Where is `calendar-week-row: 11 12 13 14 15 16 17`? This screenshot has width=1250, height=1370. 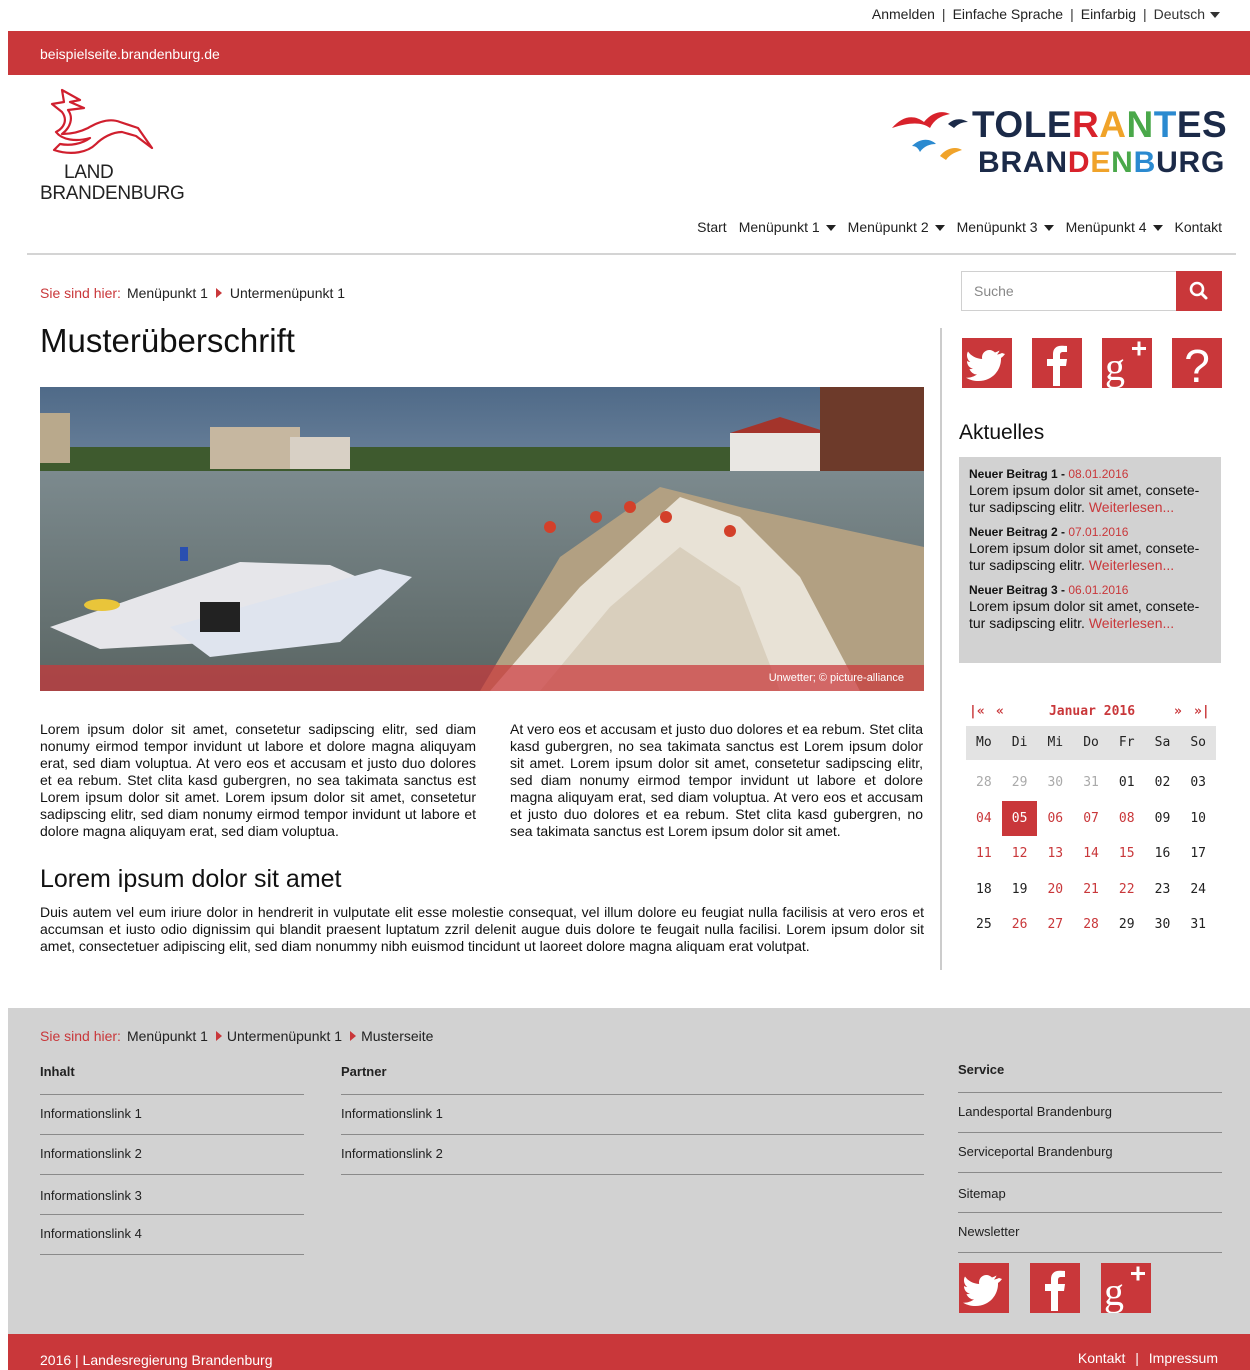 calendar-week-row: 11 12 13 14 15 16 17 is located at coordinates (1091, 854).